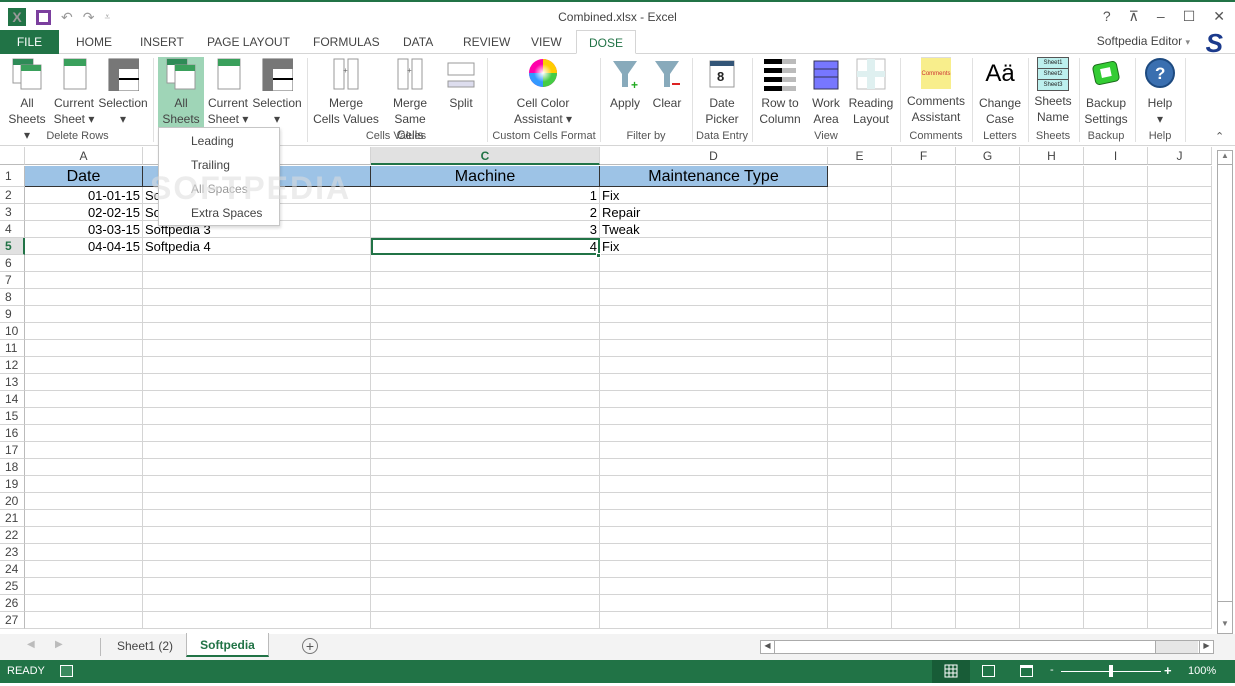 This screenshot has height=686, width=1235. What do you see at coordinates (12, 382) in the screenshot?
I see `row-header-13: 13` at bounding box center [12, 382].